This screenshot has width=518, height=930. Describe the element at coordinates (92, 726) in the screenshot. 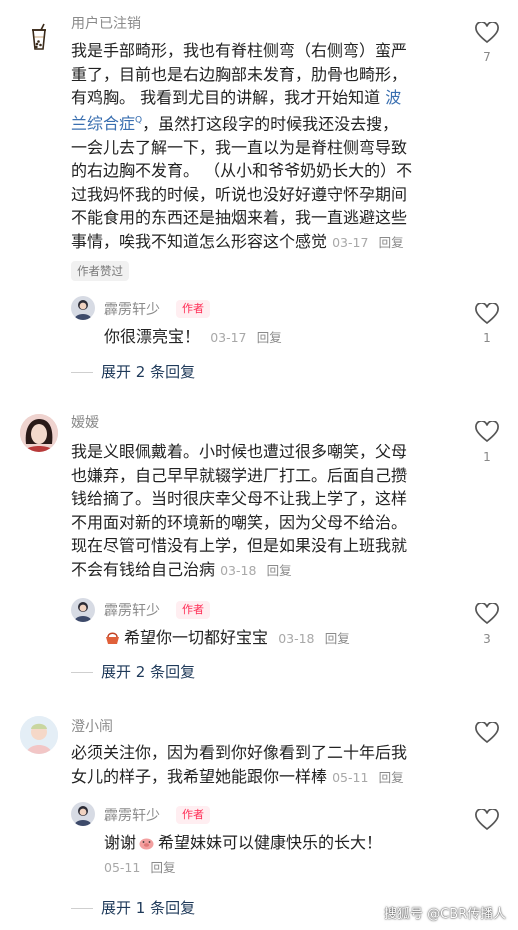

I see `comment-username: 澄小闹` at that location.